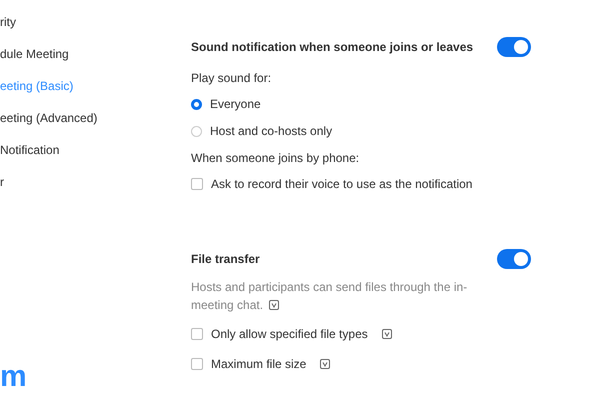 The height and width of the screenshot is (400, 600). Describe the element at coordinates (271, 131) in the screenshot. I see `option-label: Host and co-hosts only` at that location.